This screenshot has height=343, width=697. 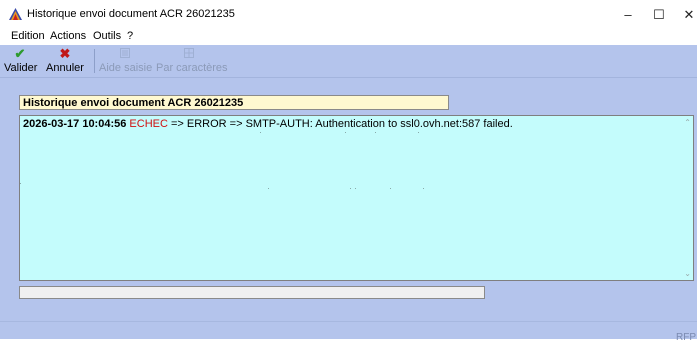 What do you see at coordinates (125, 53) in the screenshot?
I see `form-icon` at bounding box center [125, 53].